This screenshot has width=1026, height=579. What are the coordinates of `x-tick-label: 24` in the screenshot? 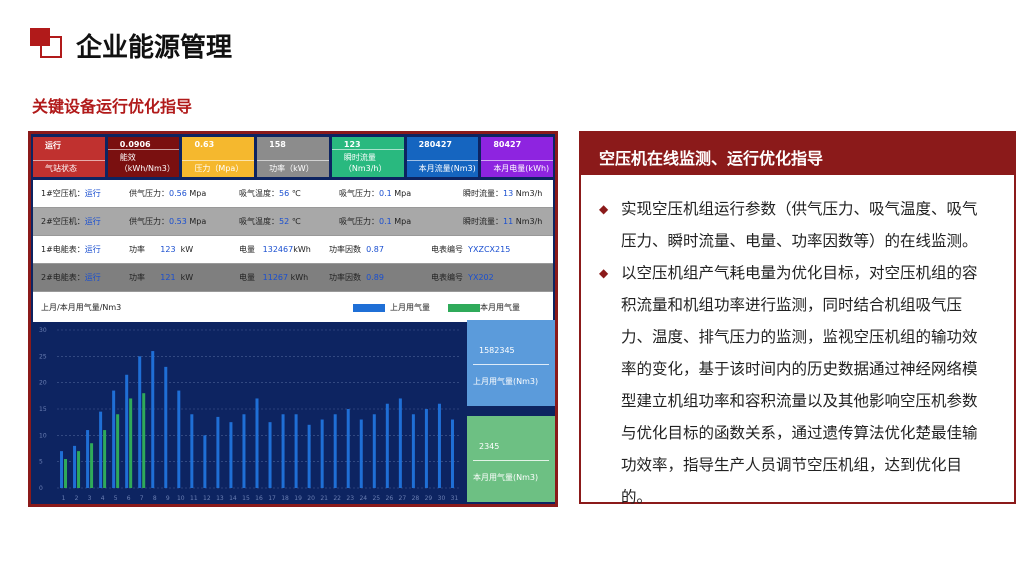 It's located at (363, 498).